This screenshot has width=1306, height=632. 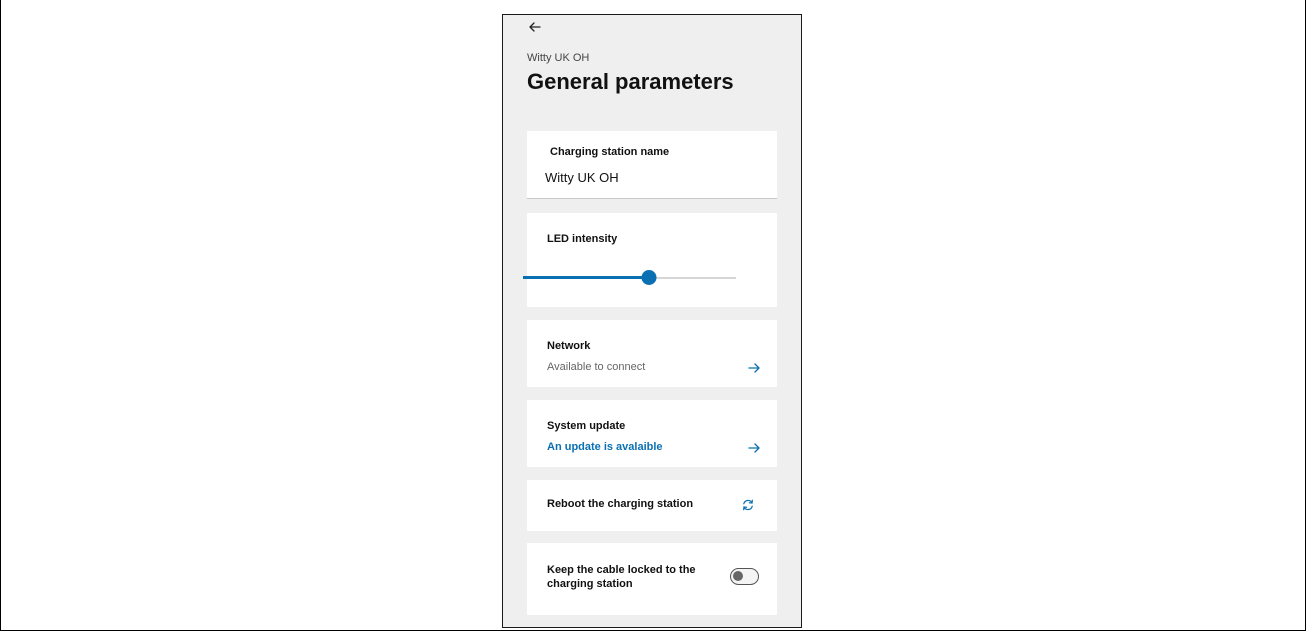 I want to click on network-status: Available to connect, so click(x=596, y=367).